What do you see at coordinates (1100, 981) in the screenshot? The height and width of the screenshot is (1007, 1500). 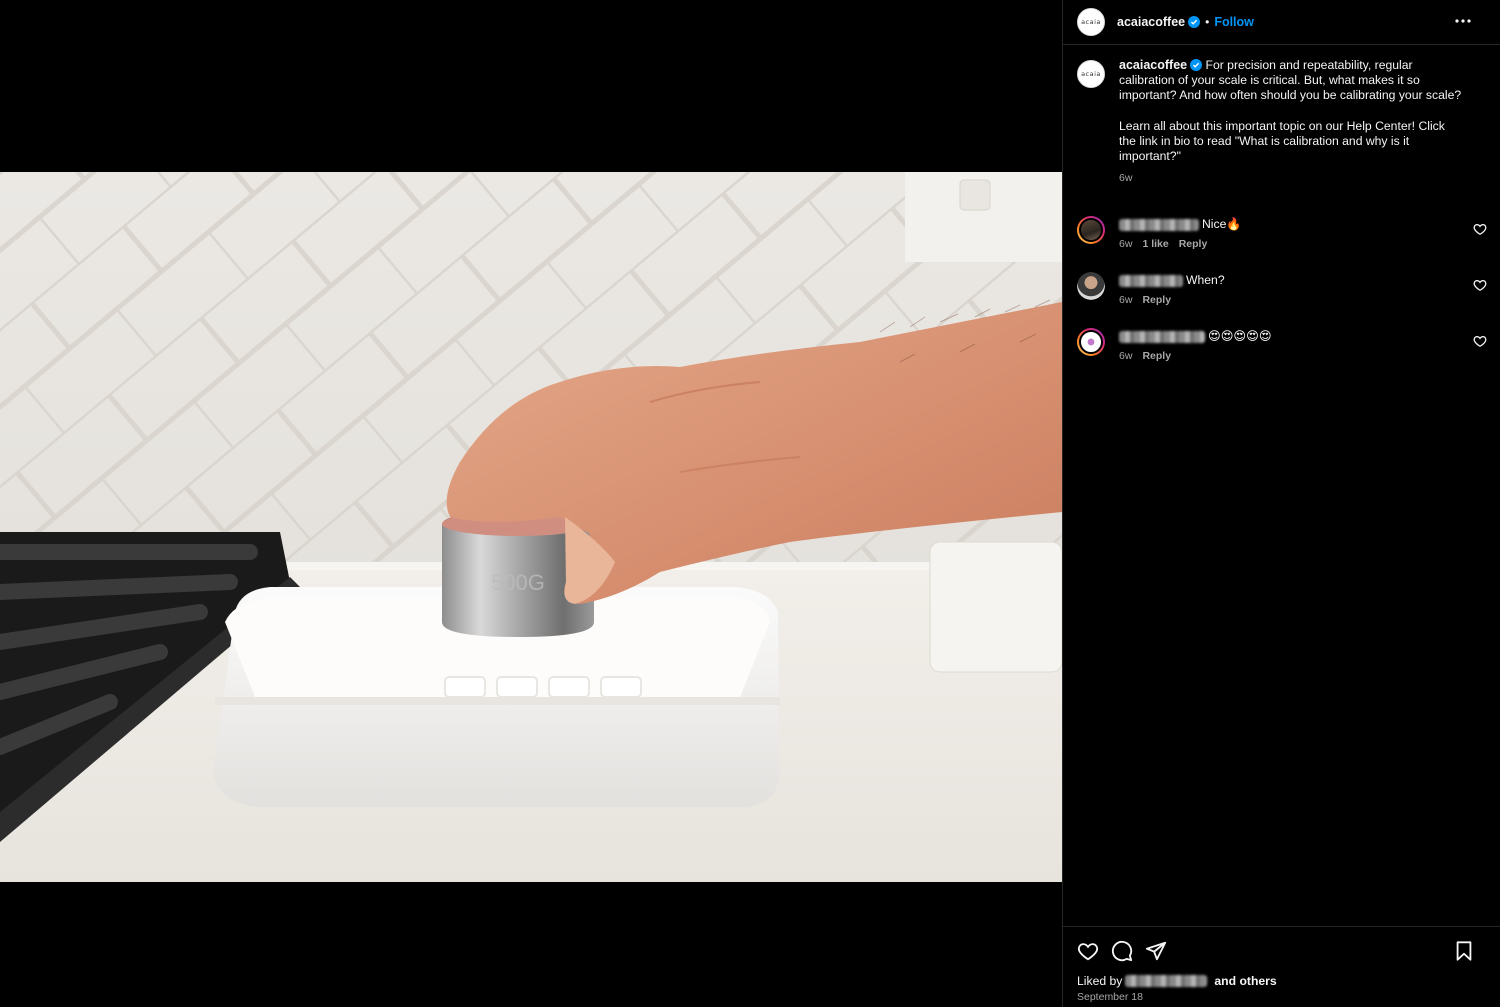 I see `liked-by-prefix: Liked by` at bounding box center [1100, 981].